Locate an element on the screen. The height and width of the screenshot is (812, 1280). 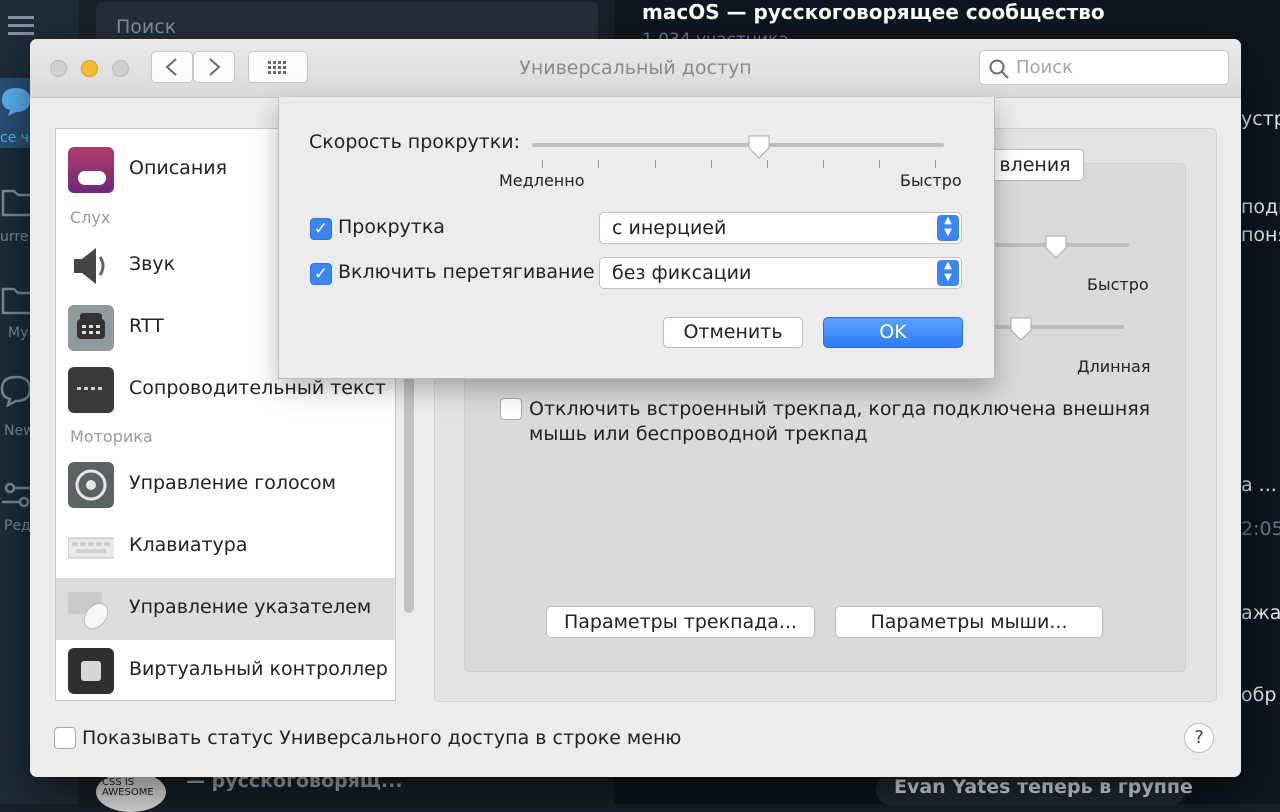
disable-trackpad-label-continued: мышь или беспроводной трекпад is located at coordinates (698, 434).